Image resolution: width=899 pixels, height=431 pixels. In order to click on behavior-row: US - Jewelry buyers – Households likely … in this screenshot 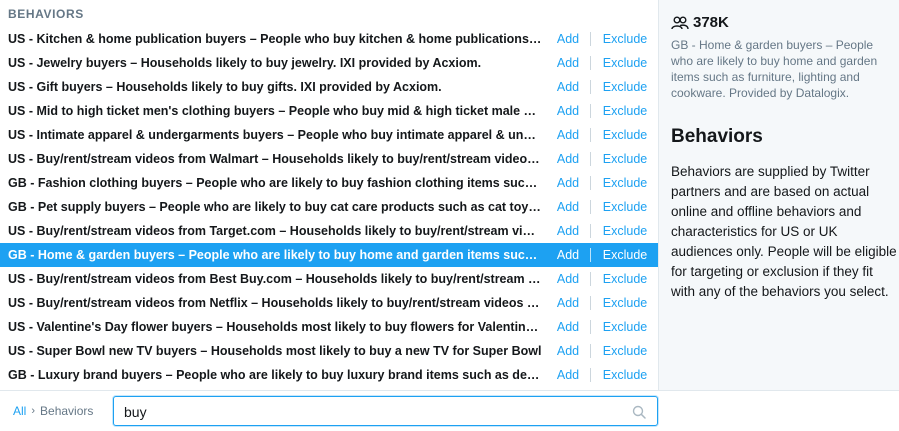, I will do `click(329, 63)`.